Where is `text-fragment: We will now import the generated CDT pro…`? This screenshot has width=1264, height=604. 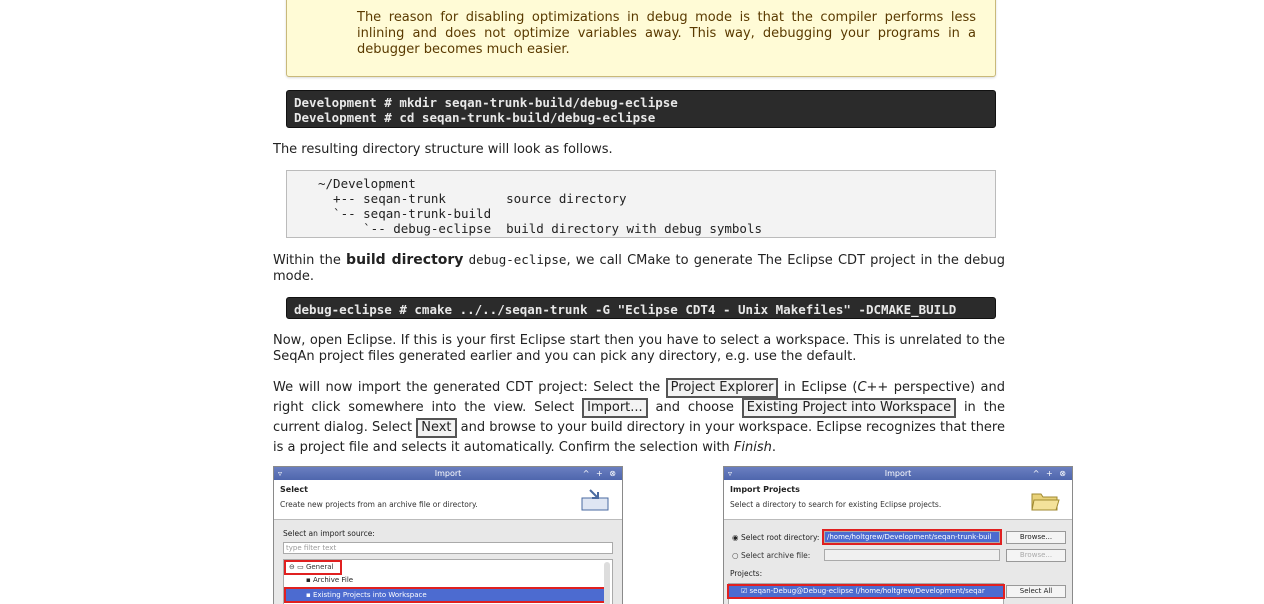
text-fragment: We will now import the generated CDT pro… is located at coordinates (469, 387).